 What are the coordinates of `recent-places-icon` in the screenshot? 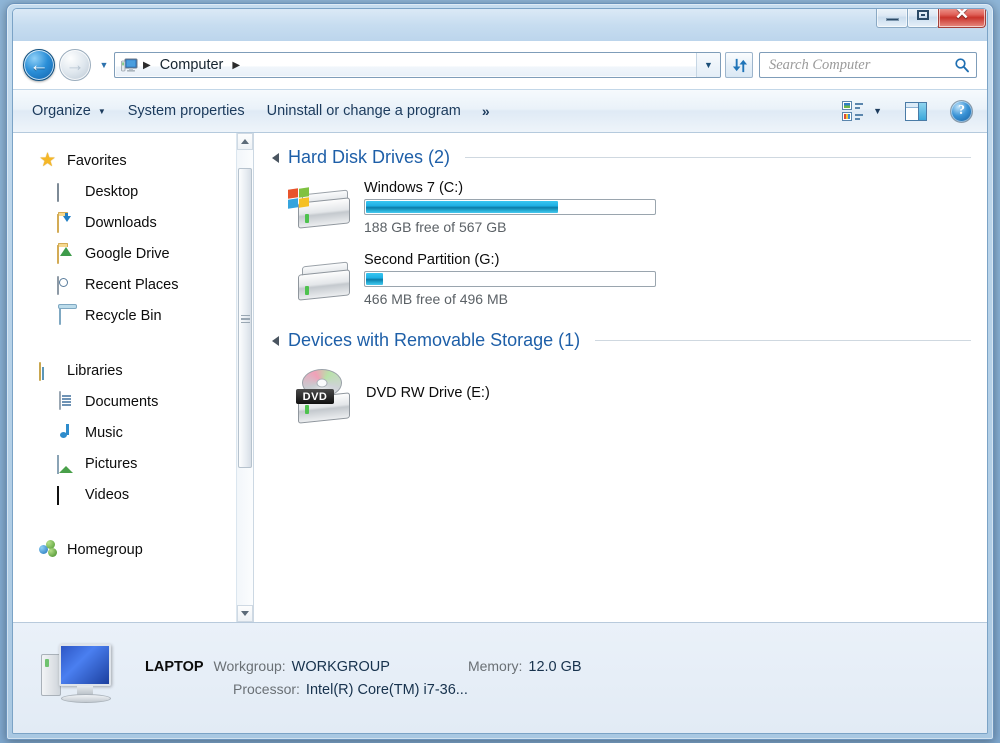 It's located at (66, 285).